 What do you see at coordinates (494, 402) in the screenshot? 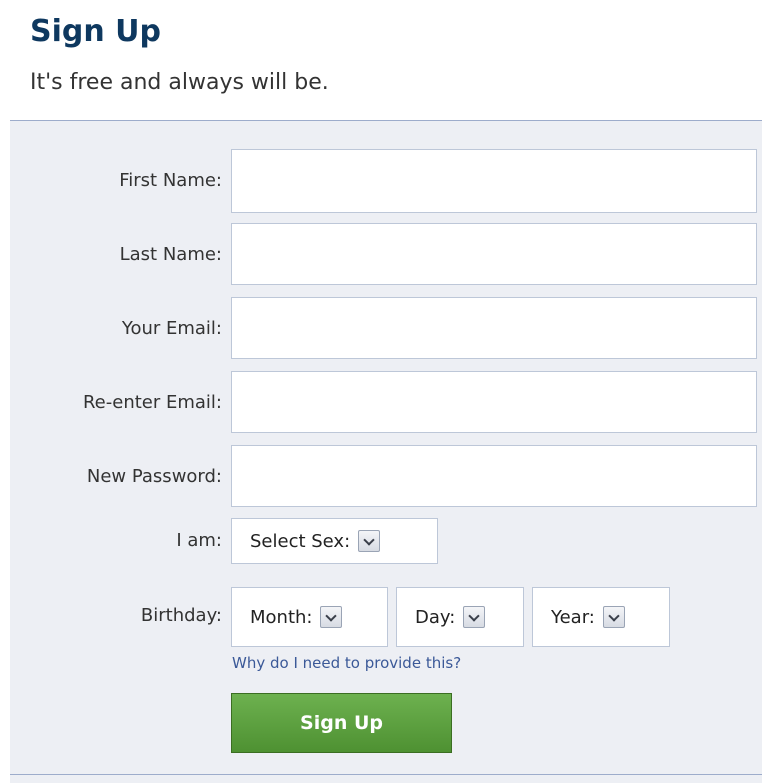
I see `reenter-email-field` at bounding box center [494, 402].